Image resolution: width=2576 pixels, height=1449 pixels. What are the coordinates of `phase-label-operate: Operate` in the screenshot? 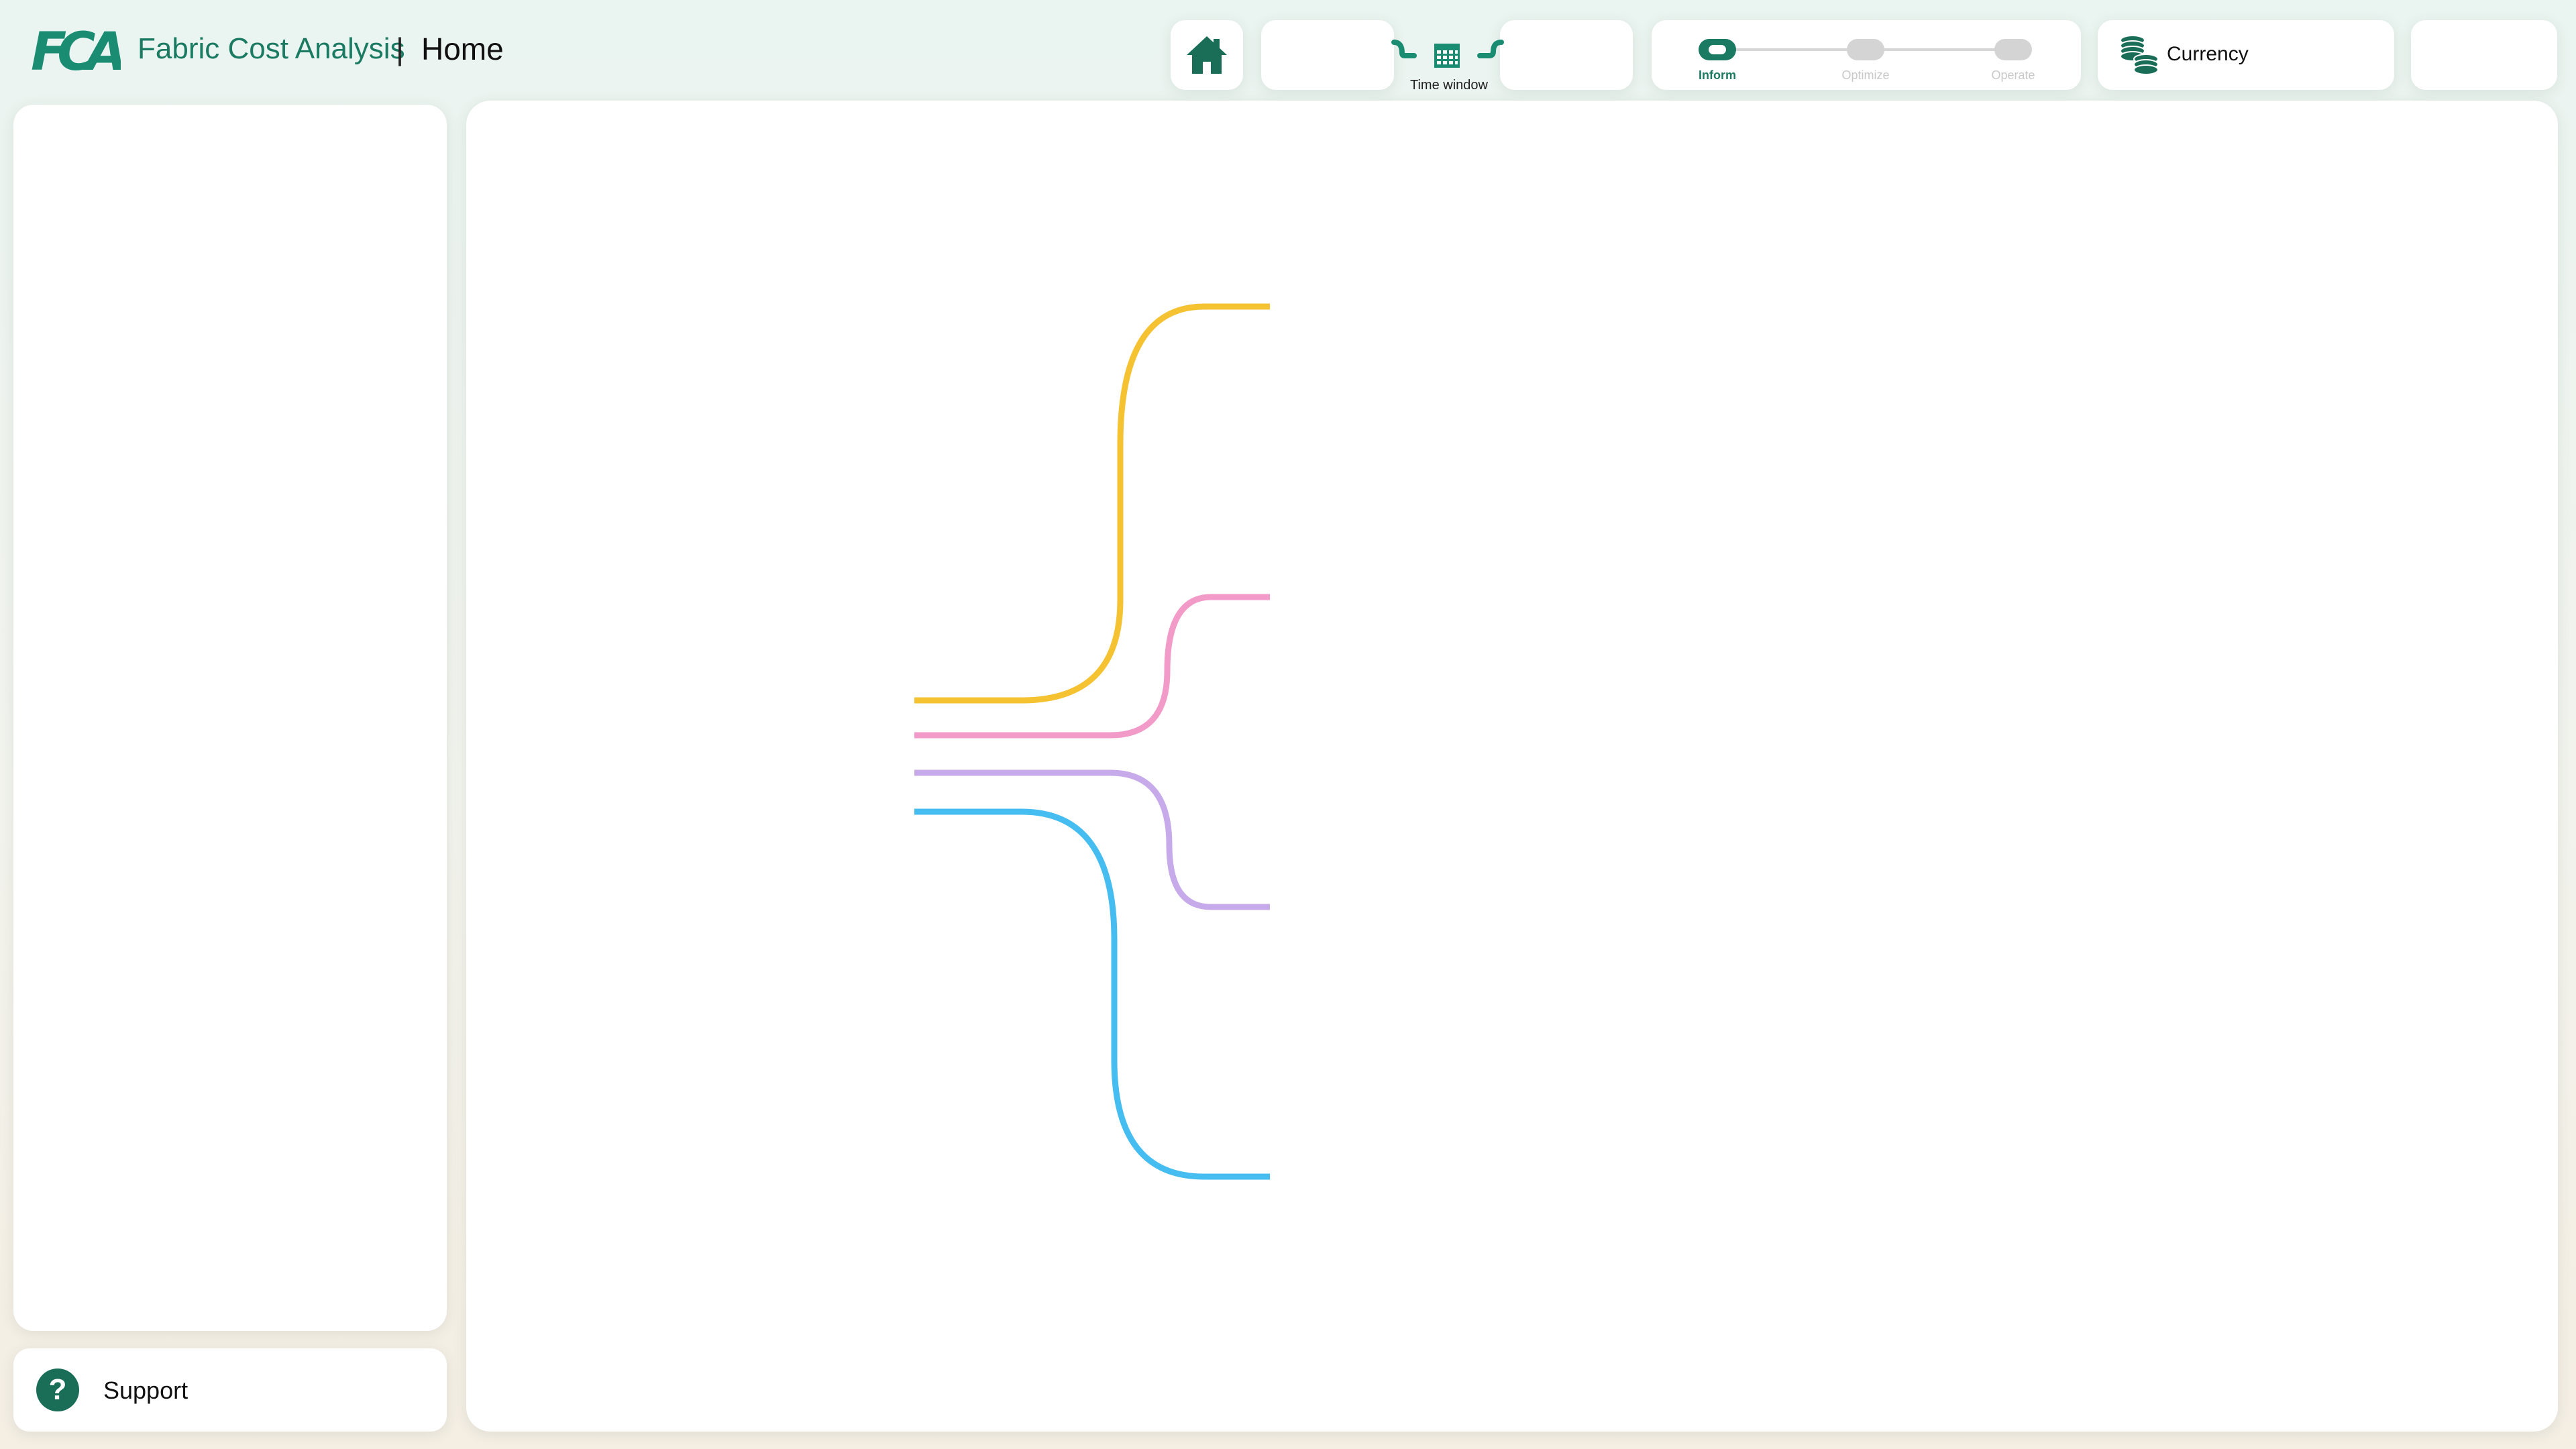 It's located at (2013, 75).